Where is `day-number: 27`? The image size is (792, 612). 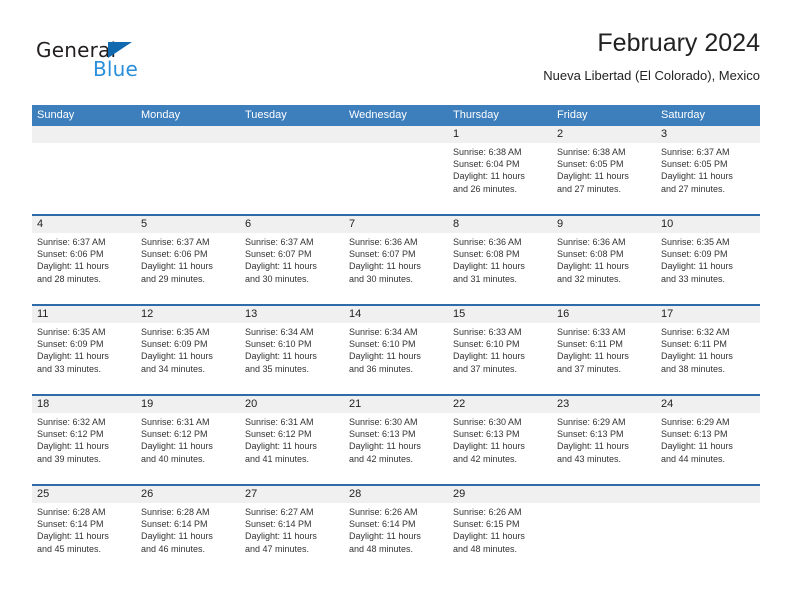
day-number: 27 is located at coordinates (292, 494).